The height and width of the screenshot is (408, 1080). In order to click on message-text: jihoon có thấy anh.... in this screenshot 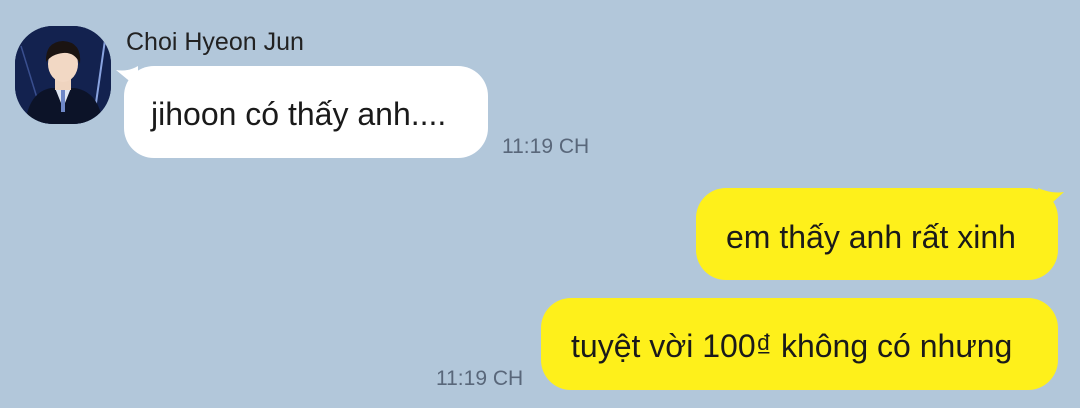, I will do `click(299, 114)`.